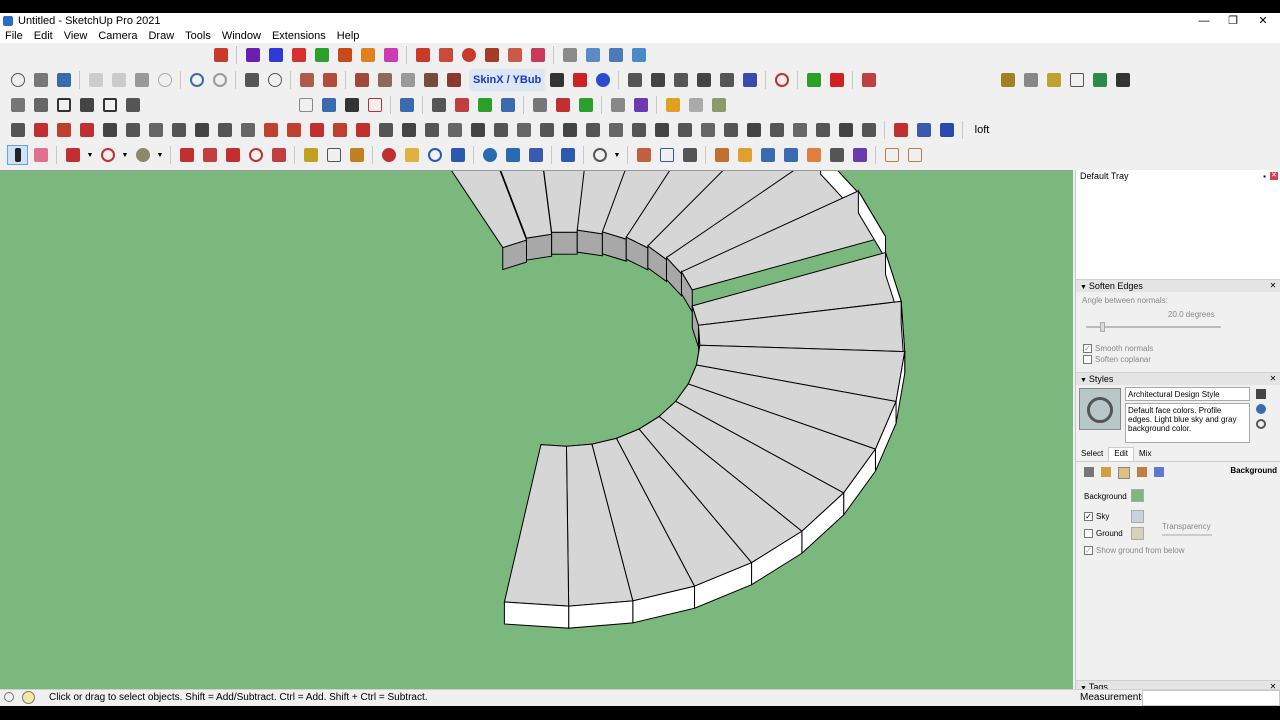 The image size is (1280, 720). What do you see at coordinates (640, 105) in the screenshot?
I see `fredo-icon` at bounding box center [640, 105].